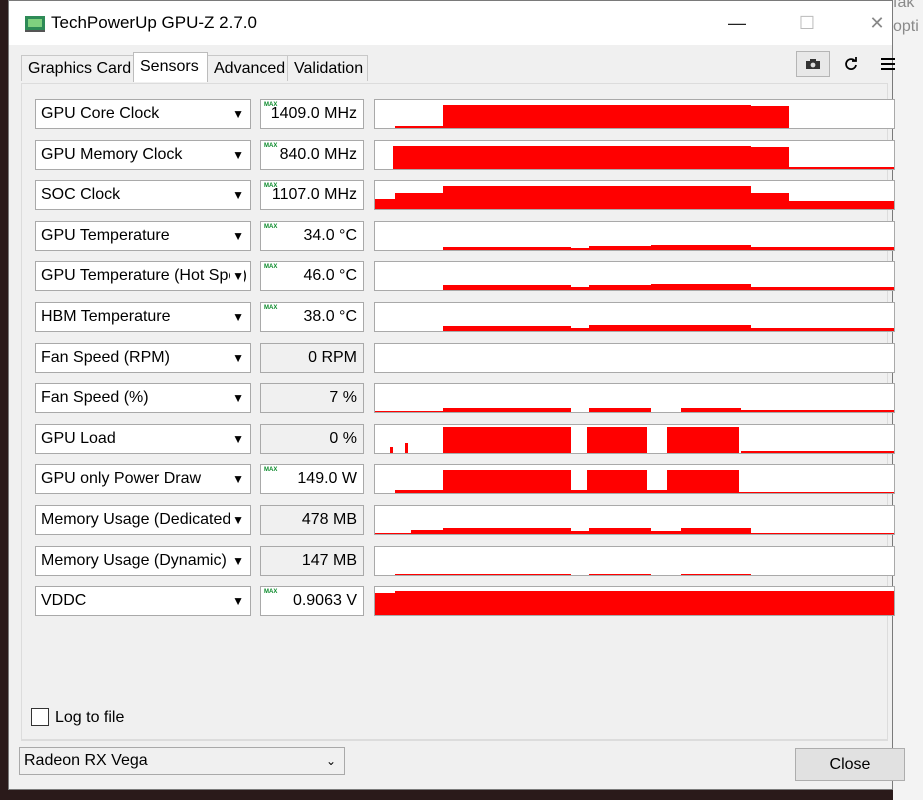  I want to click on sensor-value-box: 478 MB, so click(312, 520).